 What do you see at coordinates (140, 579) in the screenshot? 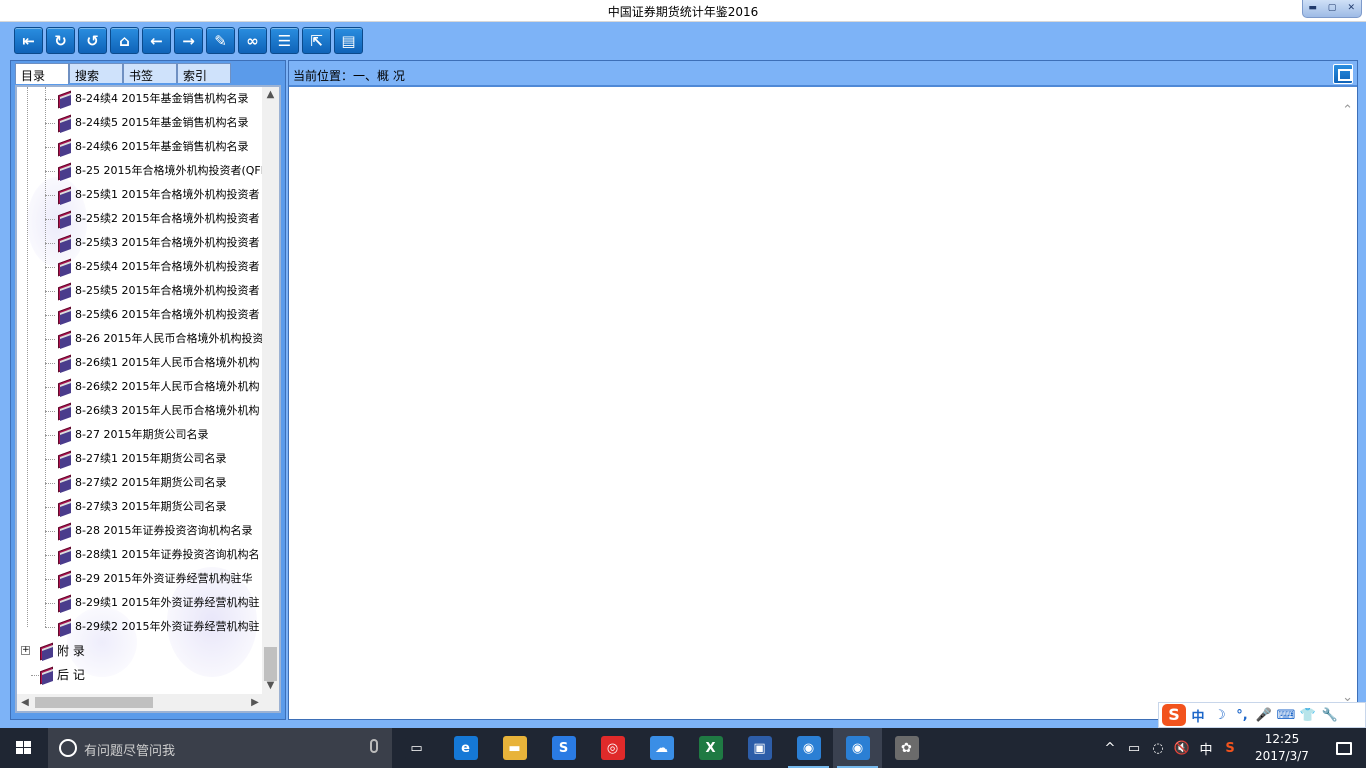
I see `tree-node: 8-29 2015年外资证券经营机构驻华` at bounding box center [140, 579].